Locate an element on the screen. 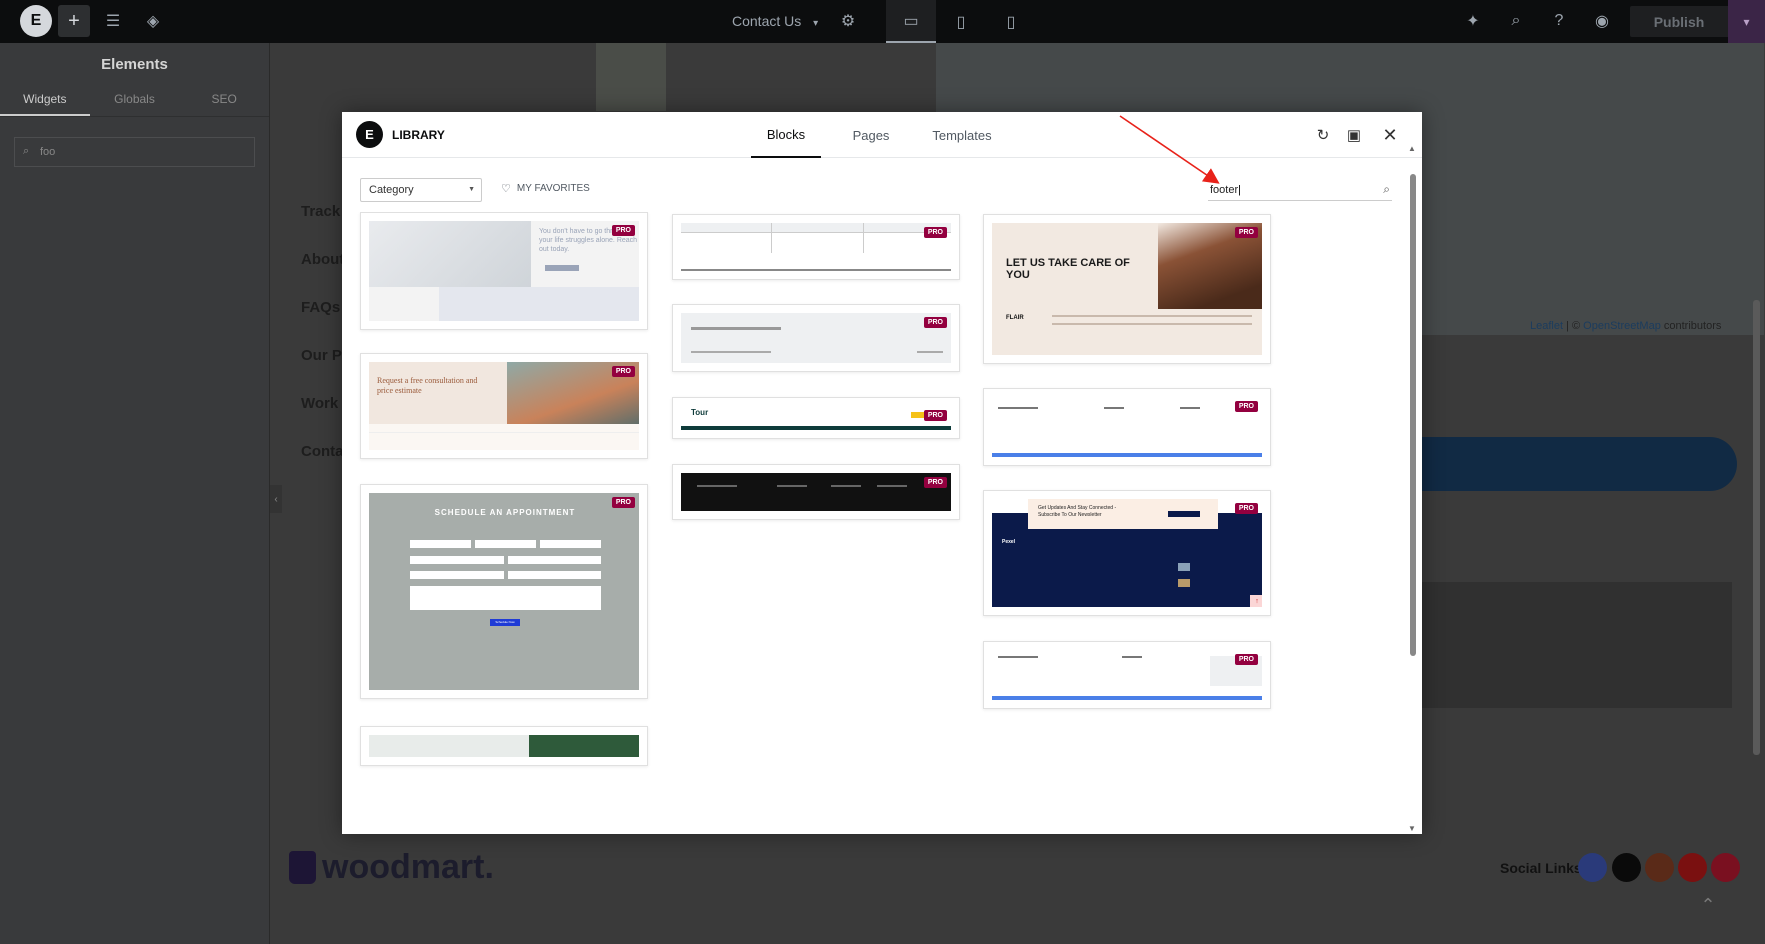  youtube-icon is located at coordinates (1692, 867).